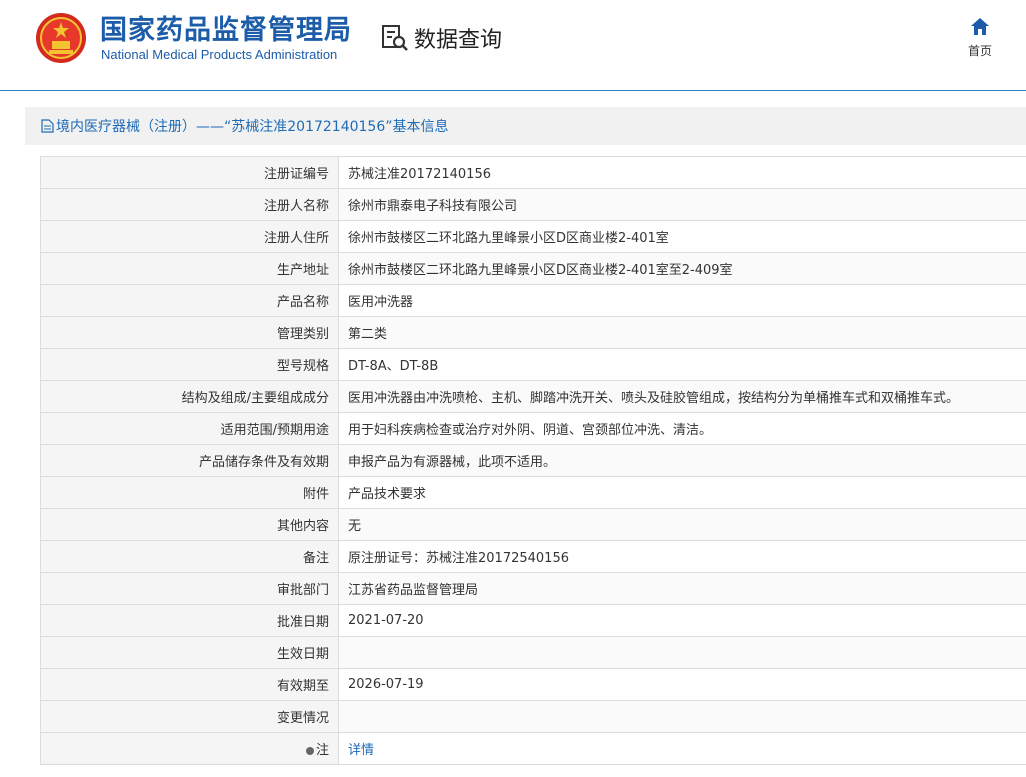  Describe the element at coordinates (189, 620) in the screenshot. I see `field-label: 批准日期` at that location.